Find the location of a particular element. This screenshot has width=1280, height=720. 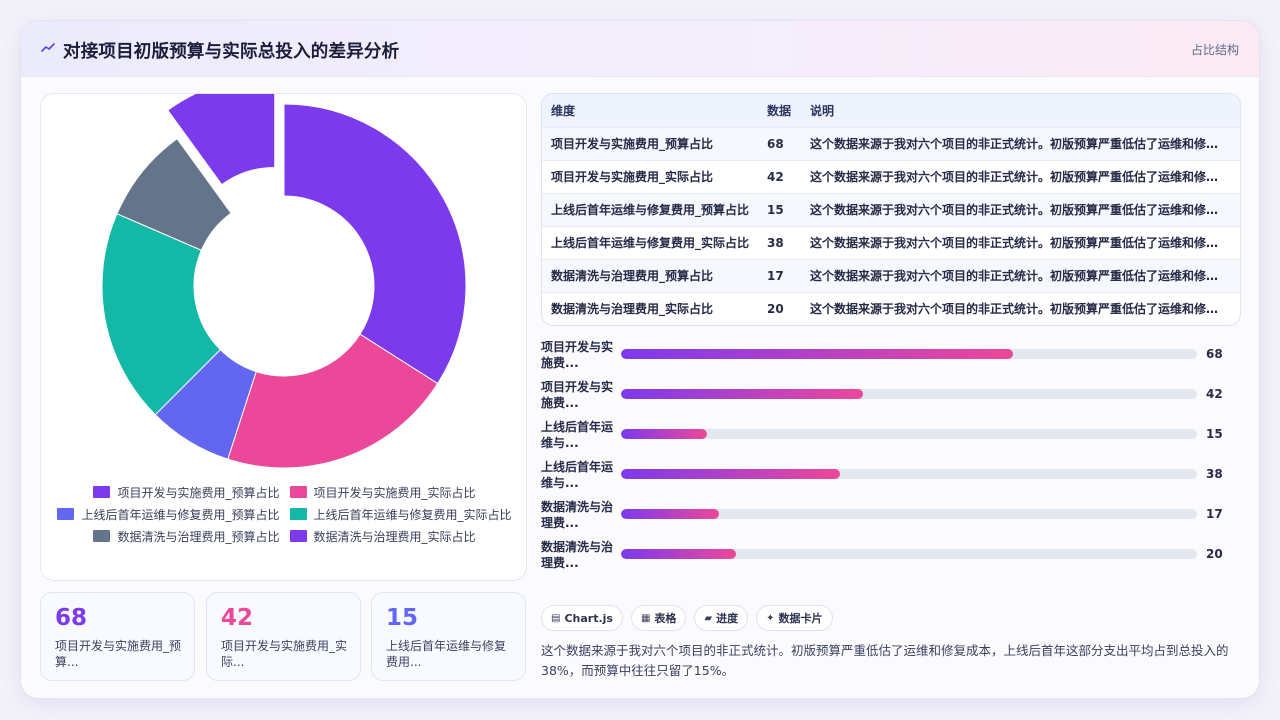

progress-row: 项目开发与实施费... 68 is located at coordinates (891, 359).